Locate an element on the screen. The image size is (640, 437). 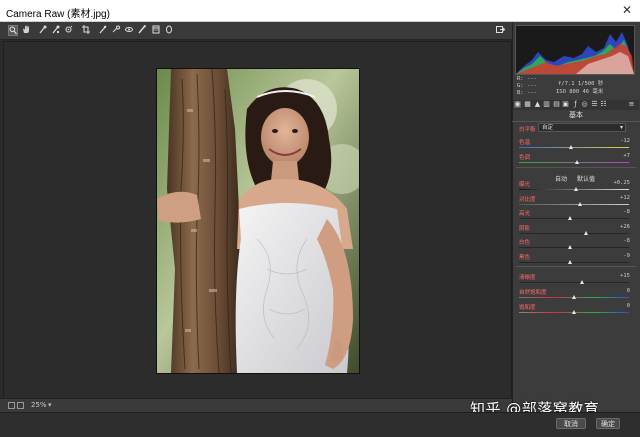
camera-info-iso: ISO 800 46 毫米 is located at coordinates (580, 92).